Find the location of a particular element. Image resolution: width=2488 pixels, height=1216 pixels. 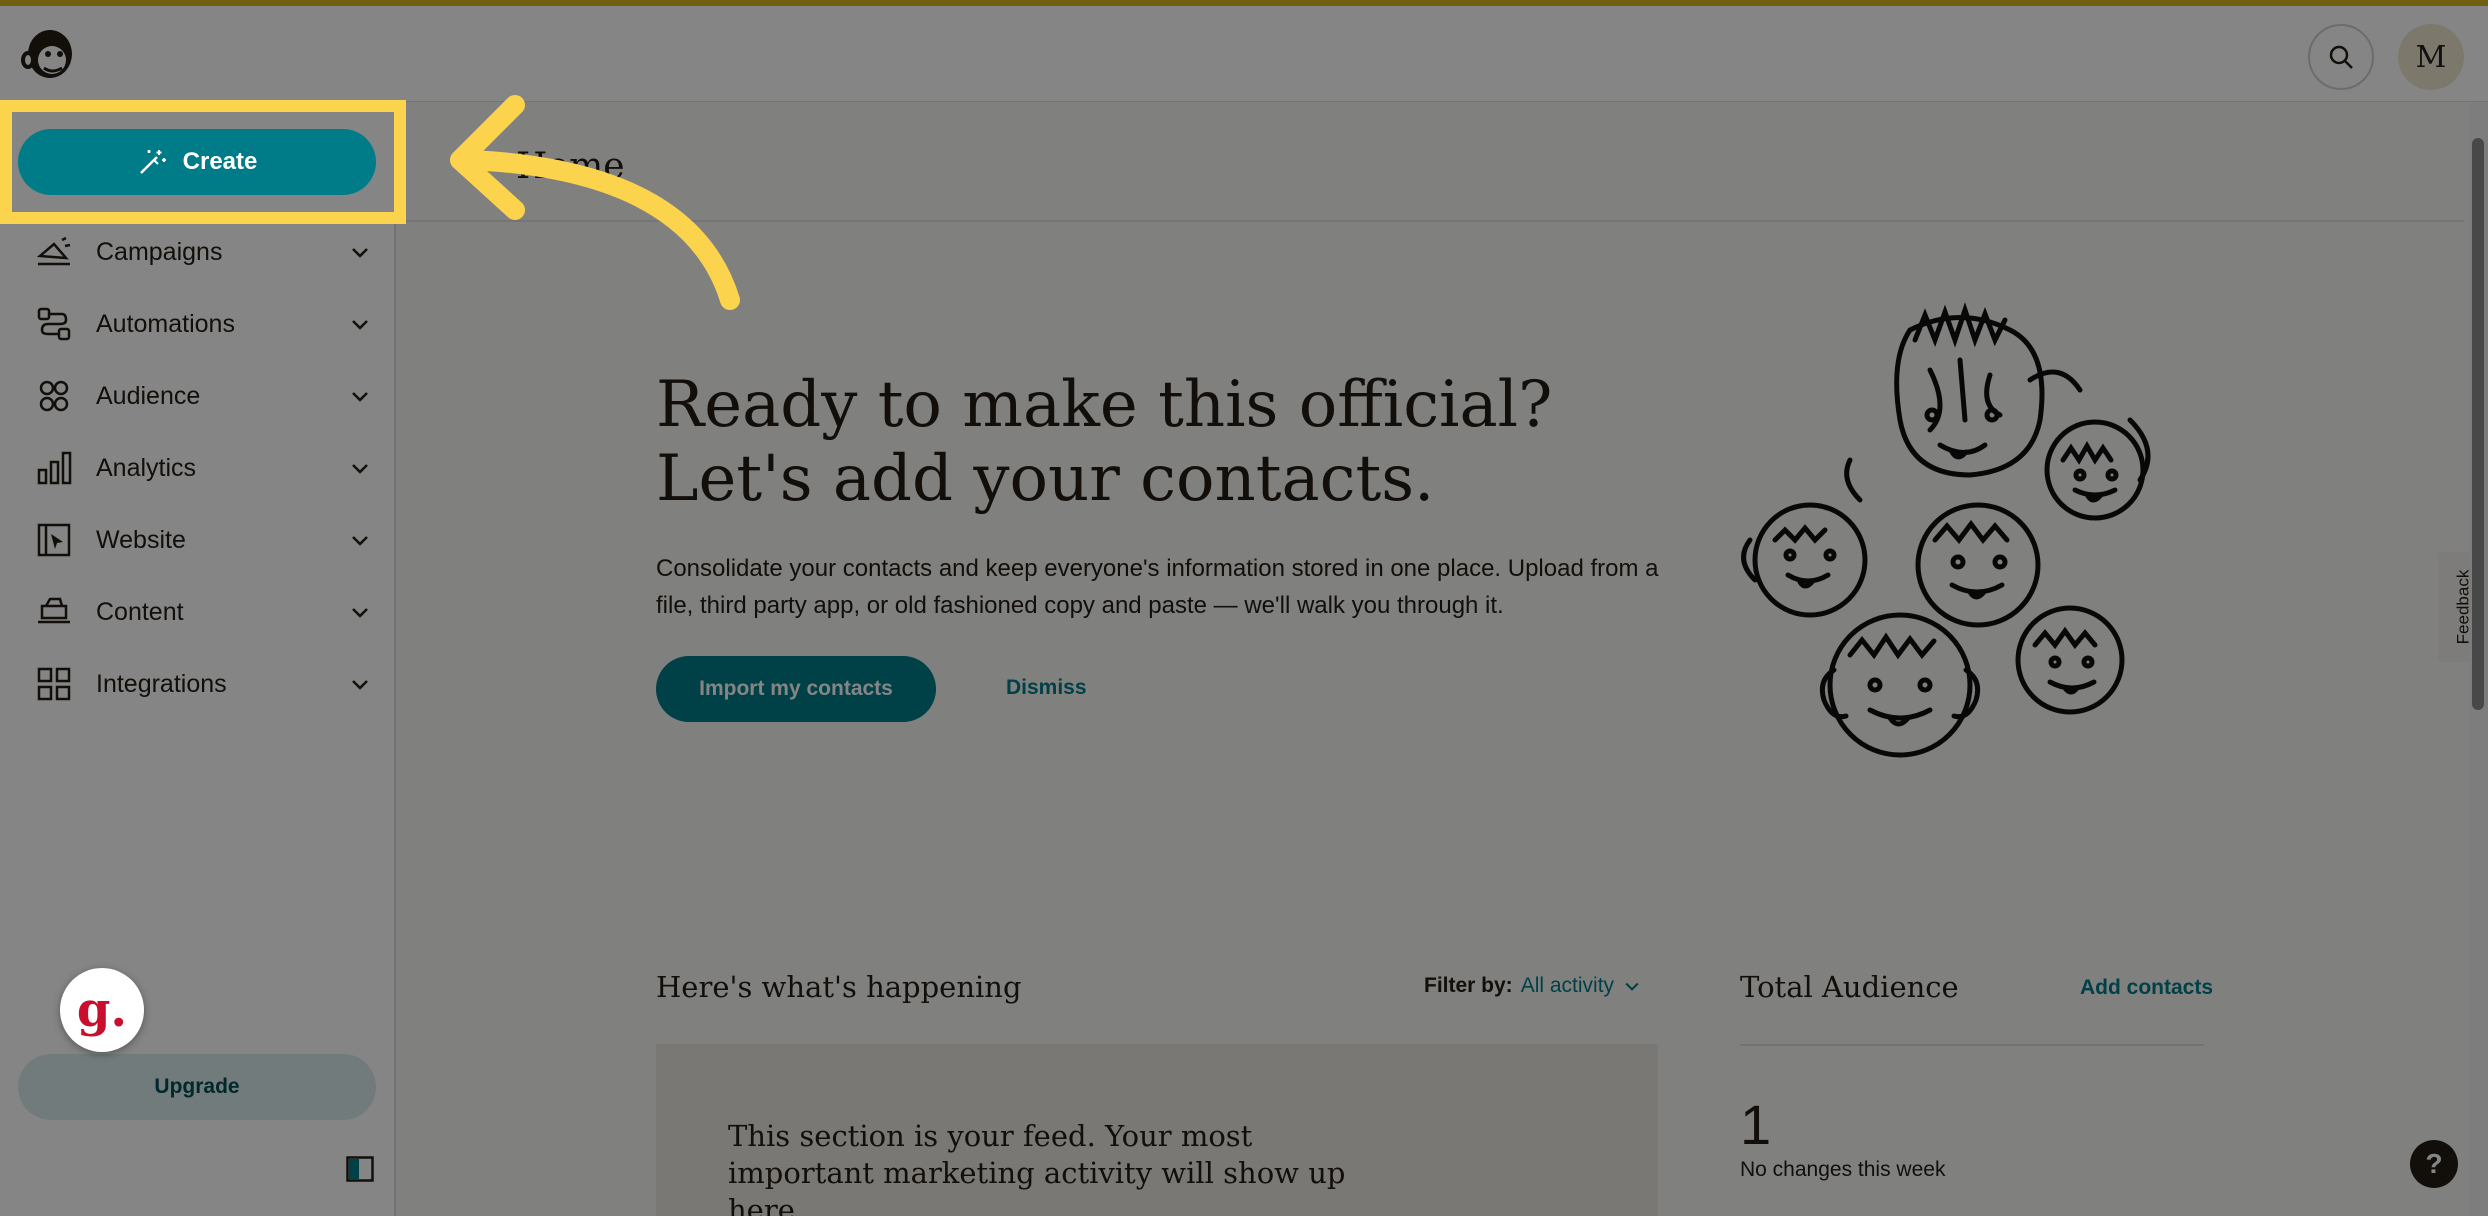

sidebar-item-content: Content is located at coordinates (197, 612).